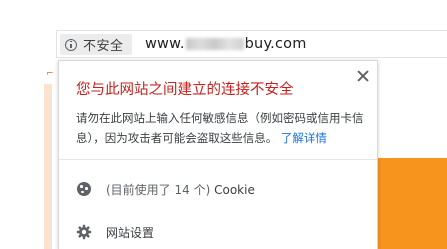  I want to click on cookies-text: (目前使用了 14 个) Cookie, so click(180, 189).